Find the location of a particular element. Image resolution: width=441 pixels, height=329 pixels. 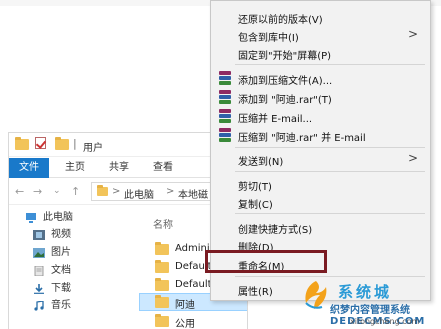

menu-item-send-to: 发送到(N) > is located at coordinates (320, 159).